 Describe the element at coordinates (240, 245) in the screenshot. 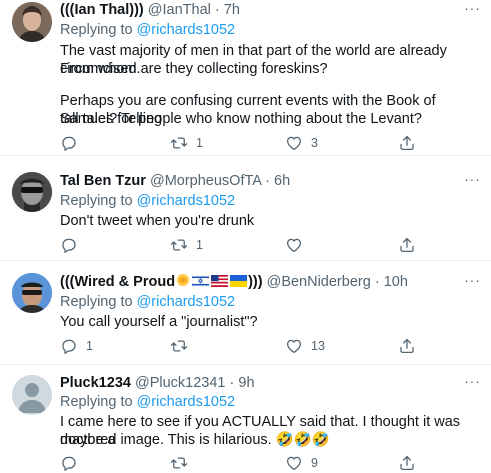

I see `action-bar: 1` at that location.